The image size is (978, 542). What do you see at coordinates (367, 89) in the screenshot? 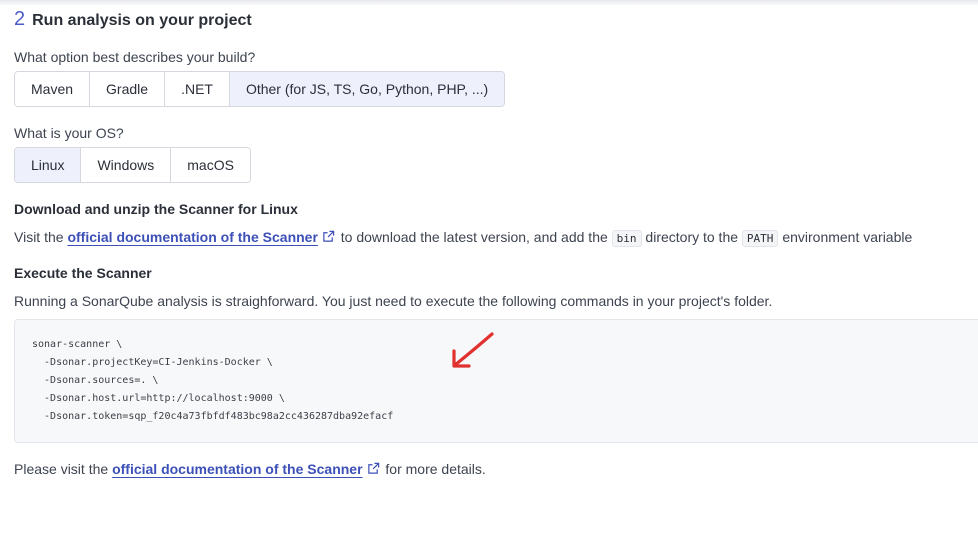
I see `build-option-other: Other (for JS, TS, Go, Python, PHP, ...)` at bounding box center [367, 89].